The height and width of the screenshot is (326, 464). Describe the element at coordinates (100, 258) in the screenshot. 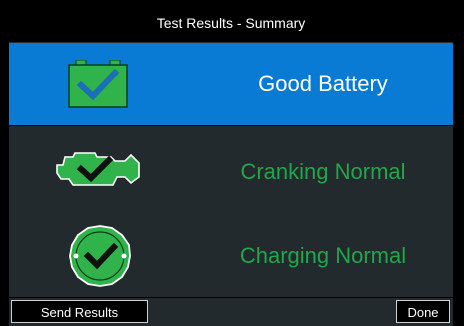

I see `alternator-check-icon` at that location.